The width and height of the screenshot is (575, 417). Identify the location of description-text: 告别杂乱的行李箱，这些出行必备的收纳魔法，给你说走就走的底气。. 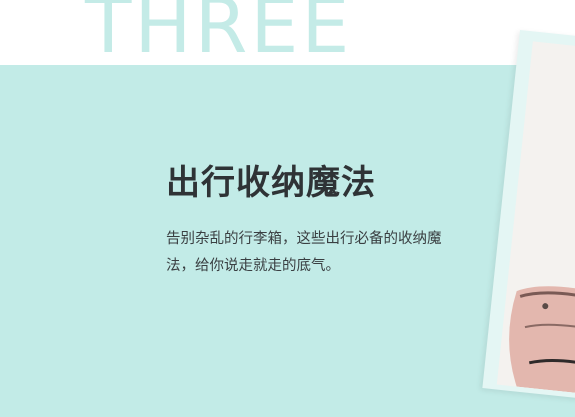
(304, 252).